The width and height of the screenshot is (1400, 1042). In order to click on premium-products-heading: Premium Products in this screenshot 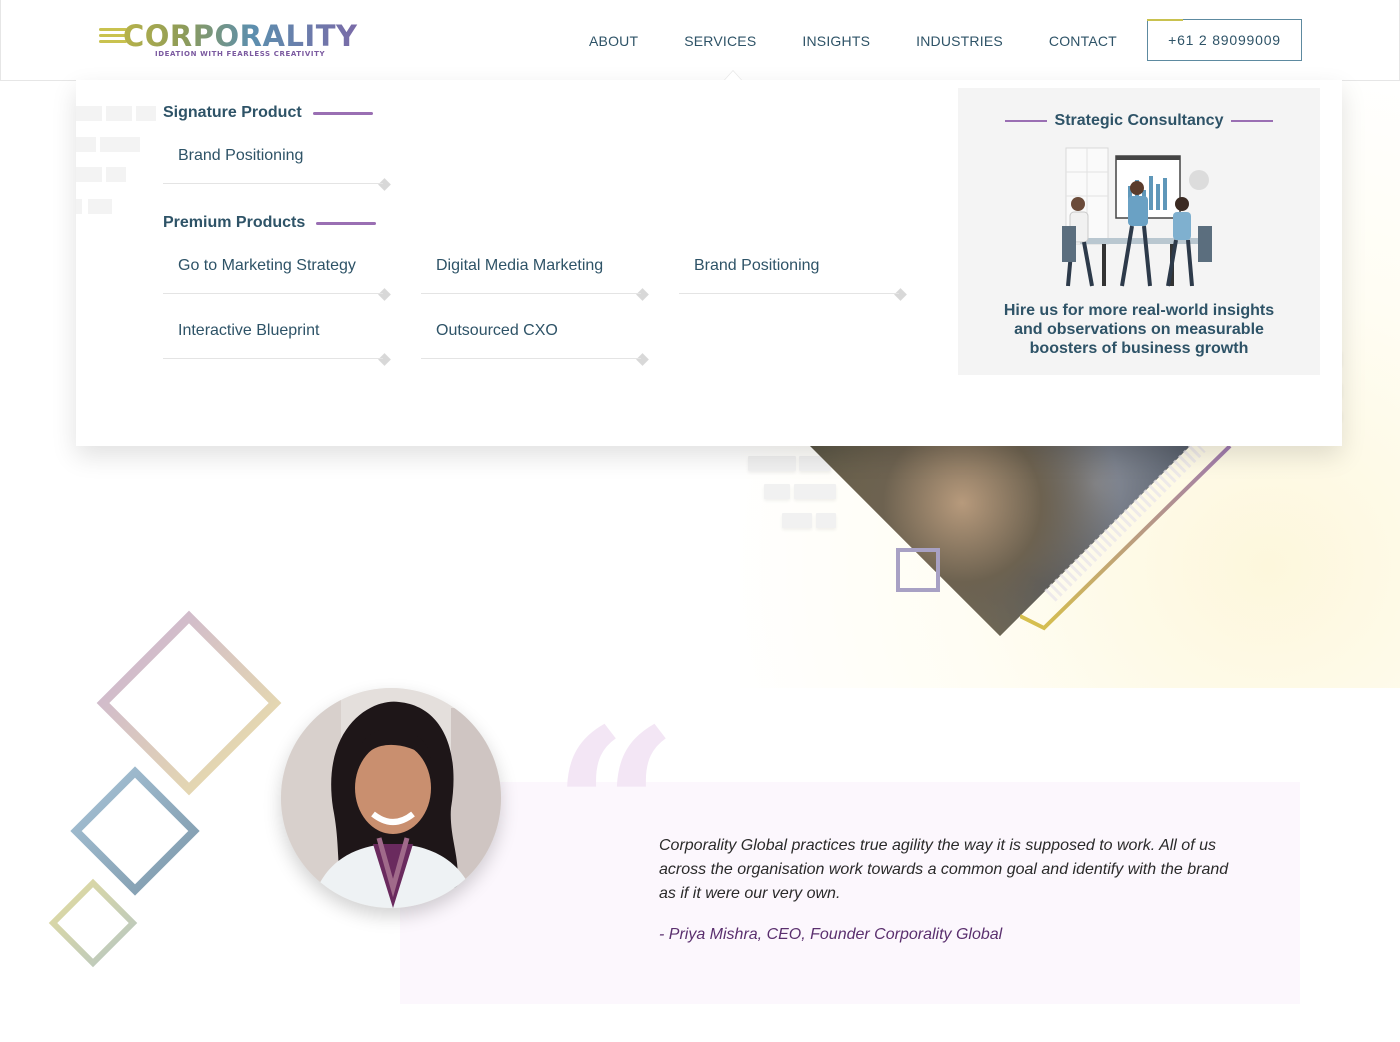, I will do `click(270, 223)`.